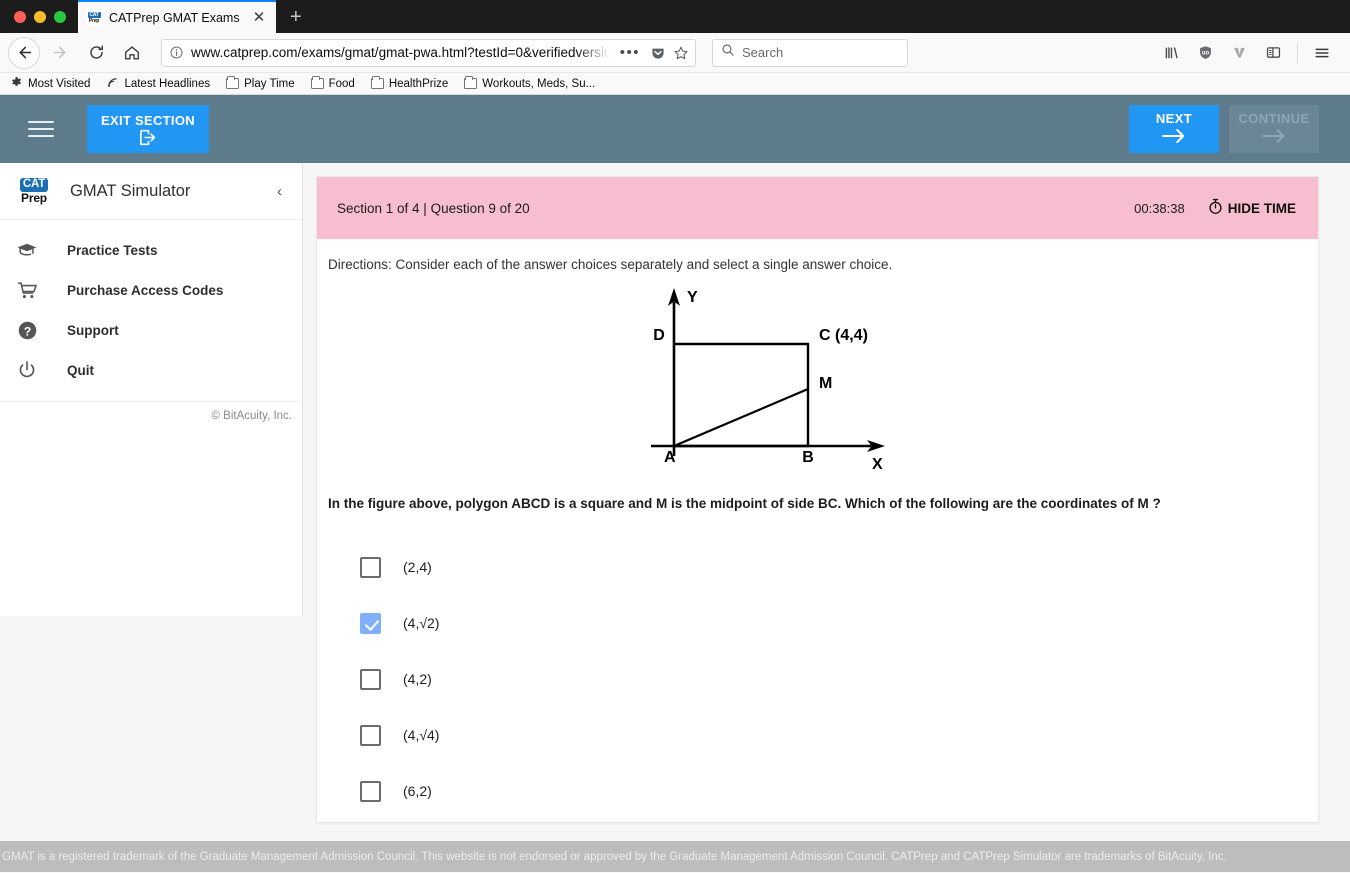 Image resolution: width=1350 pixels, height=873 pixels. I want to click on chevron-left-icon: ‹, so click(282, 191).